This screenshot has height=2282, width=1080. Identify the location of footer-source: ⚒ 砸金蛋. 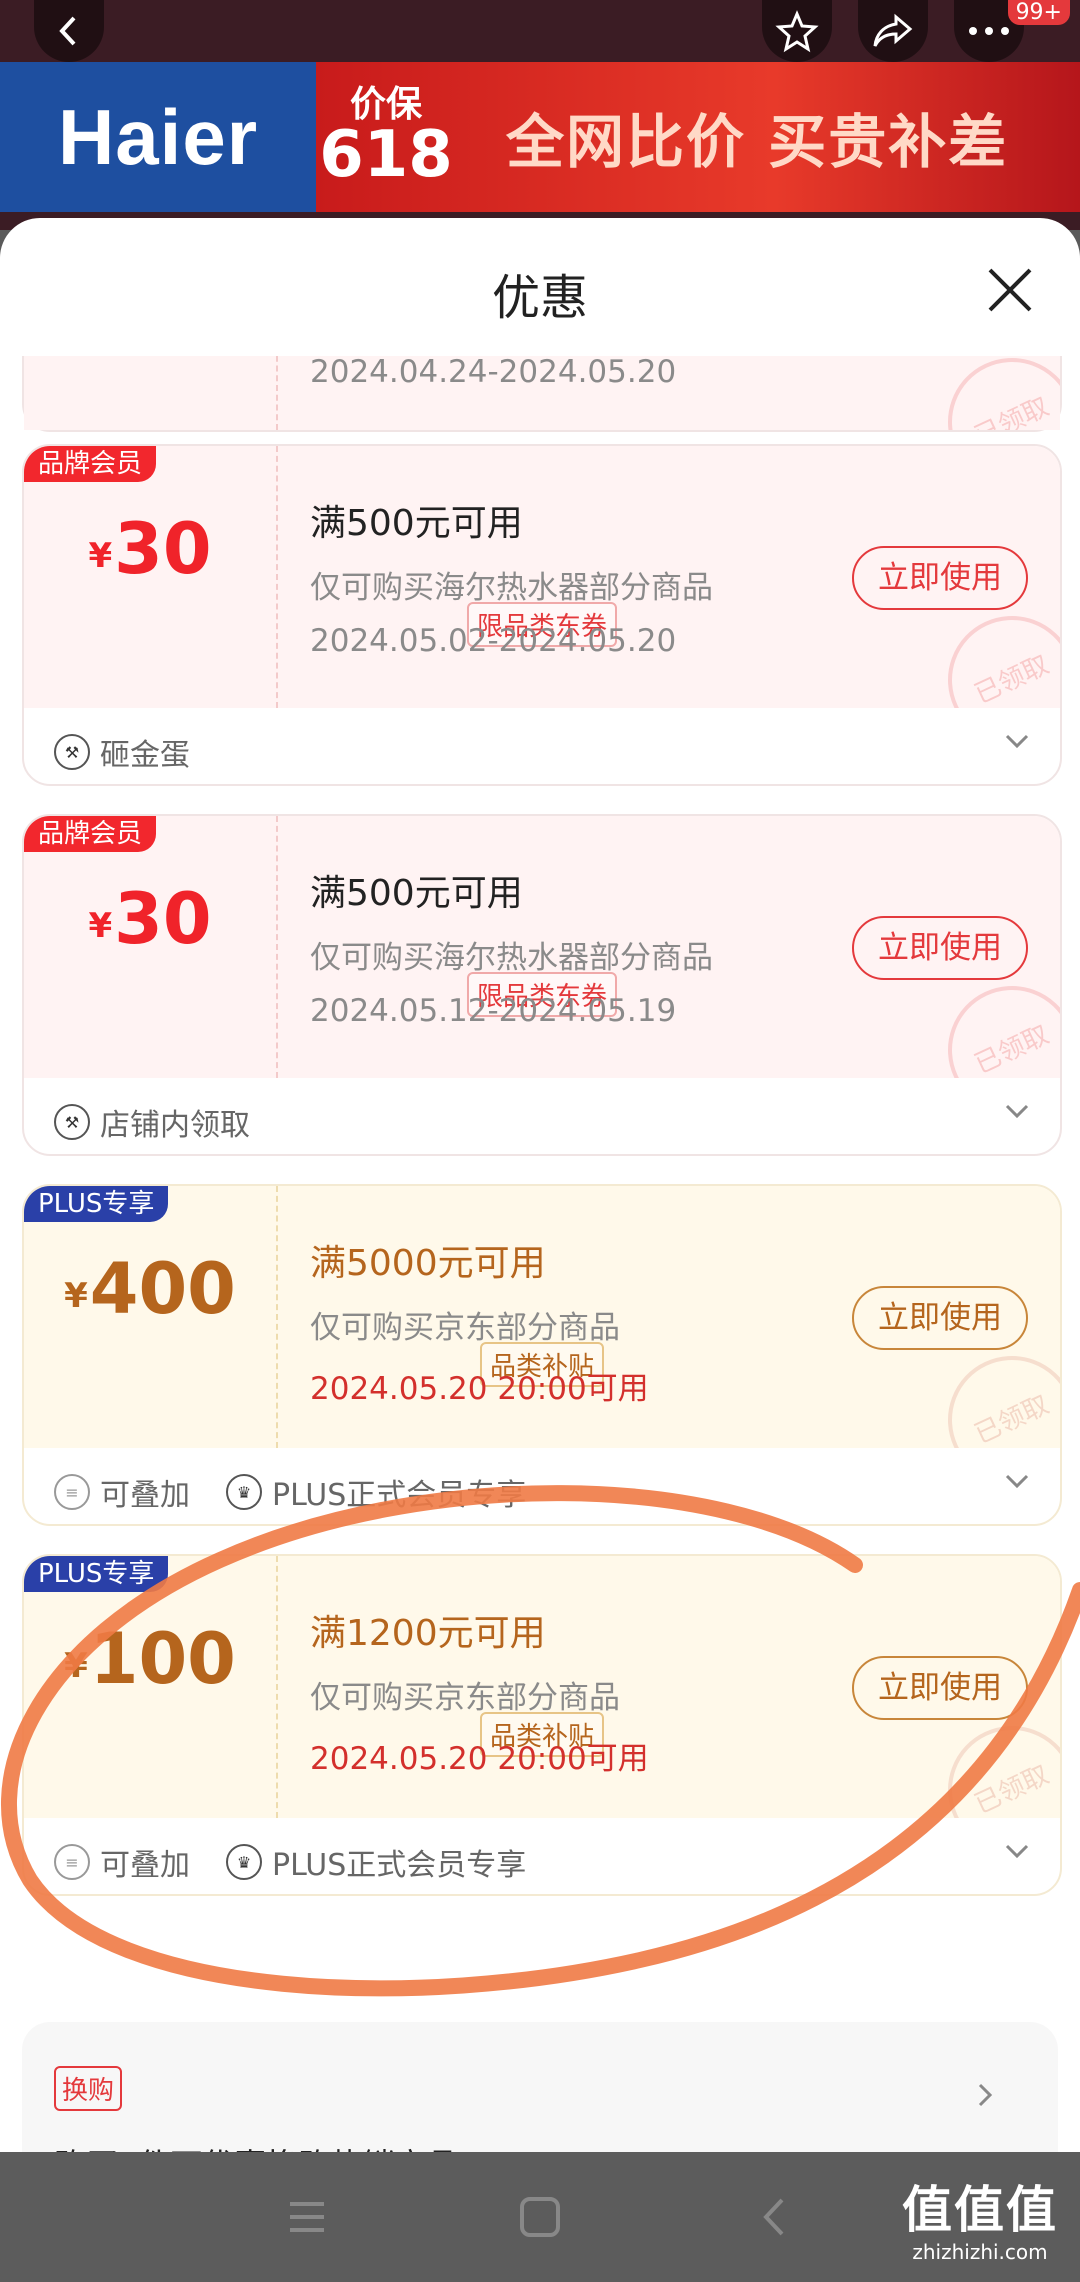
(122, 752).